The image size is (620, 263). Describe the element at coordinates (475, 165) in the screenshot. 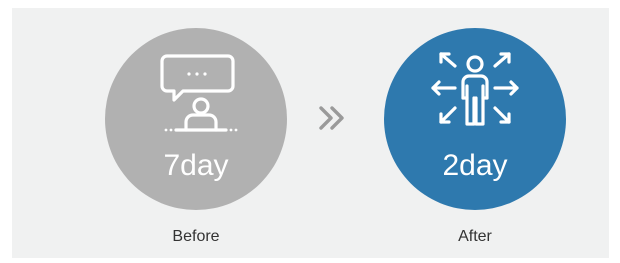

I see `after-value: 2day` at that location.